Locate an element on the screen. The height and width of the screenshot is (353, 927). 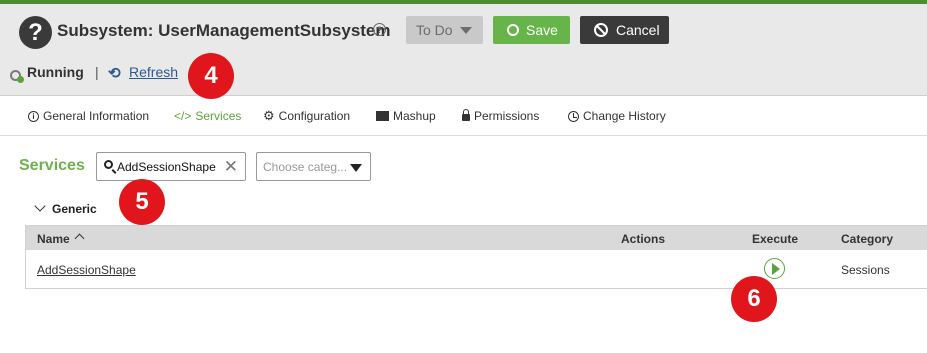
running-status-icon is located at coordinates (17, 76).